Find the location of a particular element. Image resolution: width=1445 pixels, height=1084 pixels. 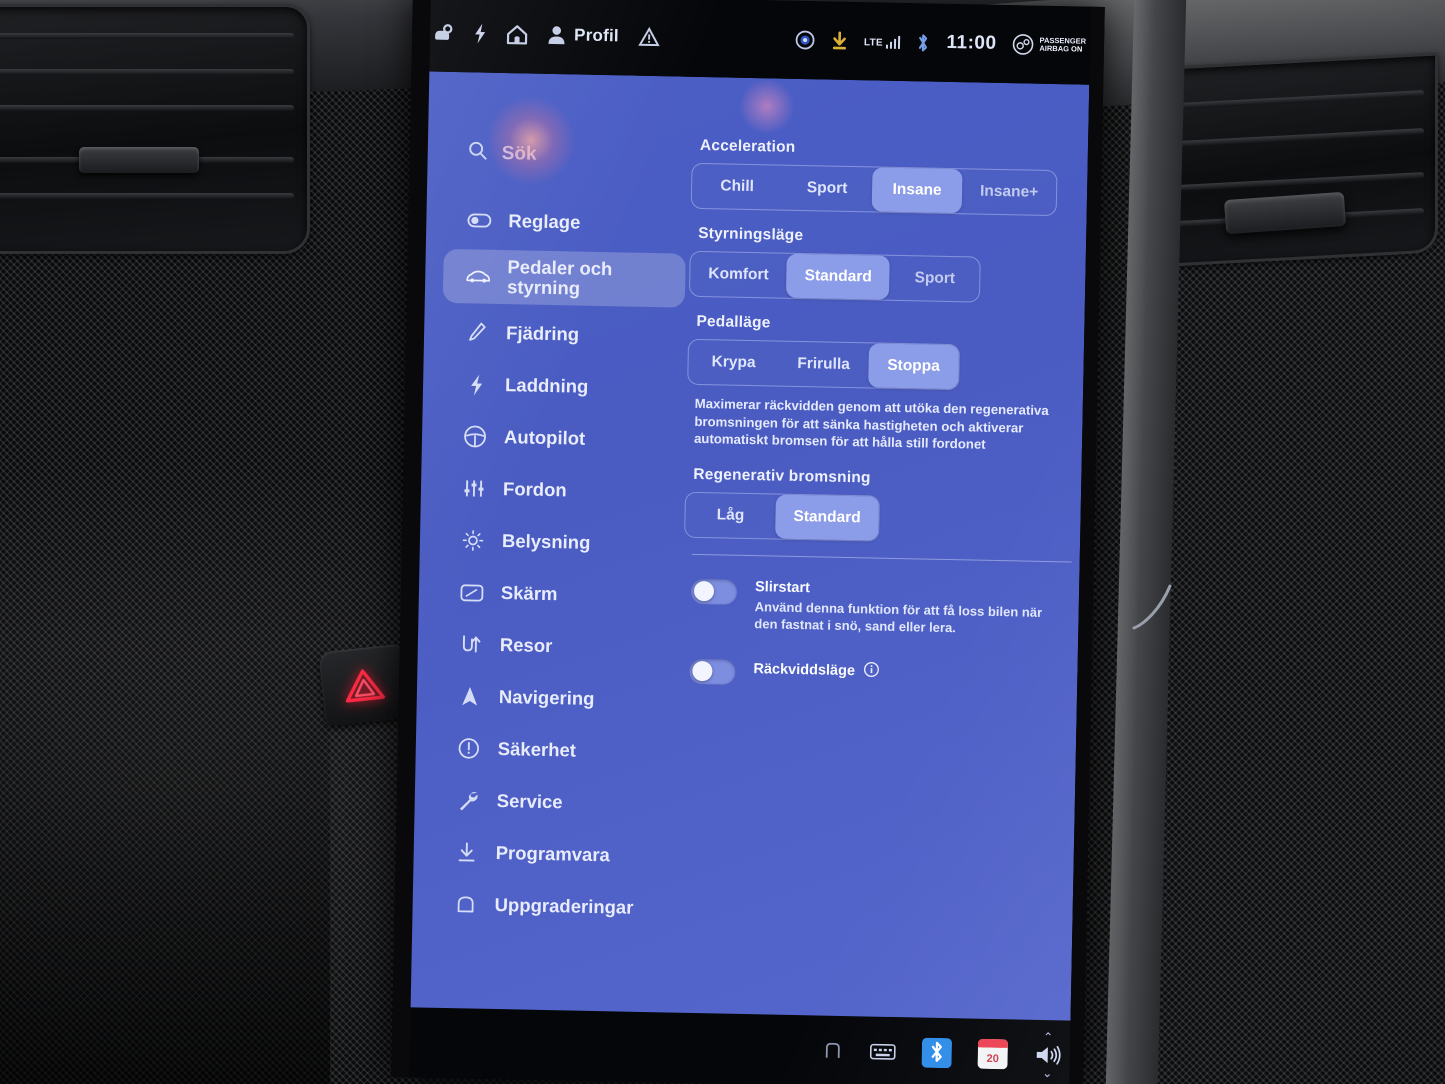

section-divider is located at coordinates (881, 557).